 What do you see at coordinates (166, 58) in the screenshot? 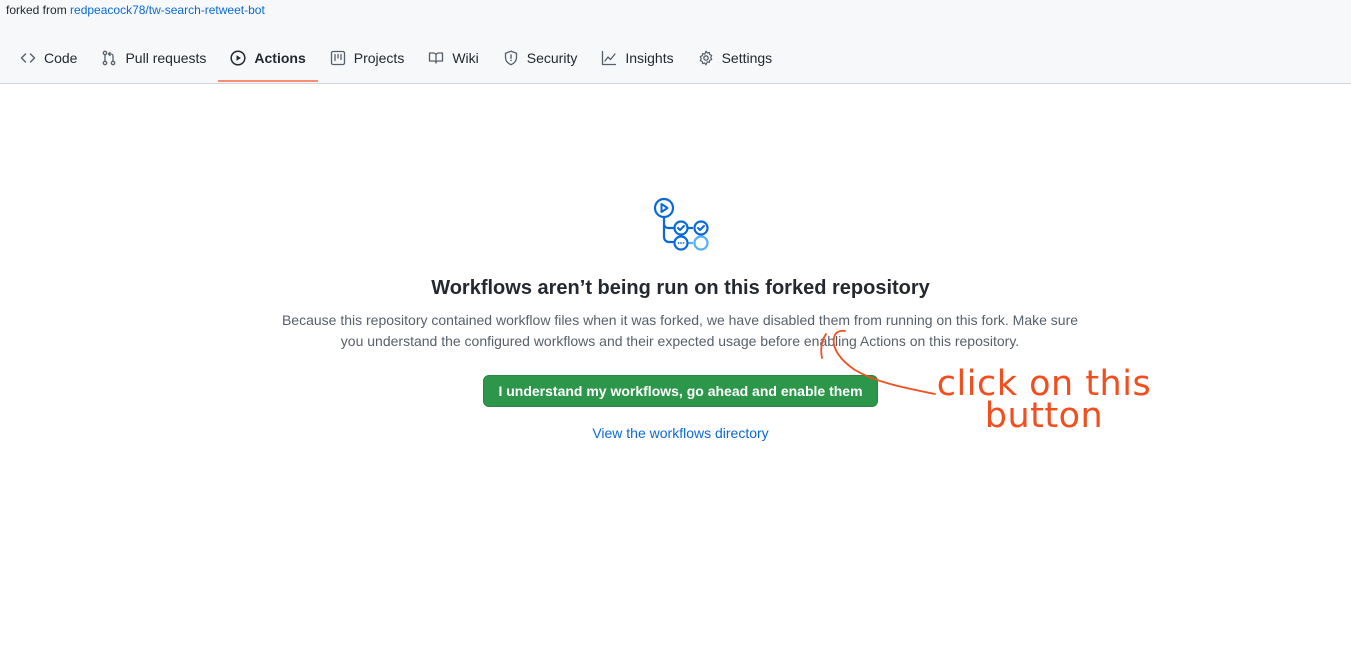
I see `tab-pull-requests-label: Pull requests` at bounding box center [166, 58].